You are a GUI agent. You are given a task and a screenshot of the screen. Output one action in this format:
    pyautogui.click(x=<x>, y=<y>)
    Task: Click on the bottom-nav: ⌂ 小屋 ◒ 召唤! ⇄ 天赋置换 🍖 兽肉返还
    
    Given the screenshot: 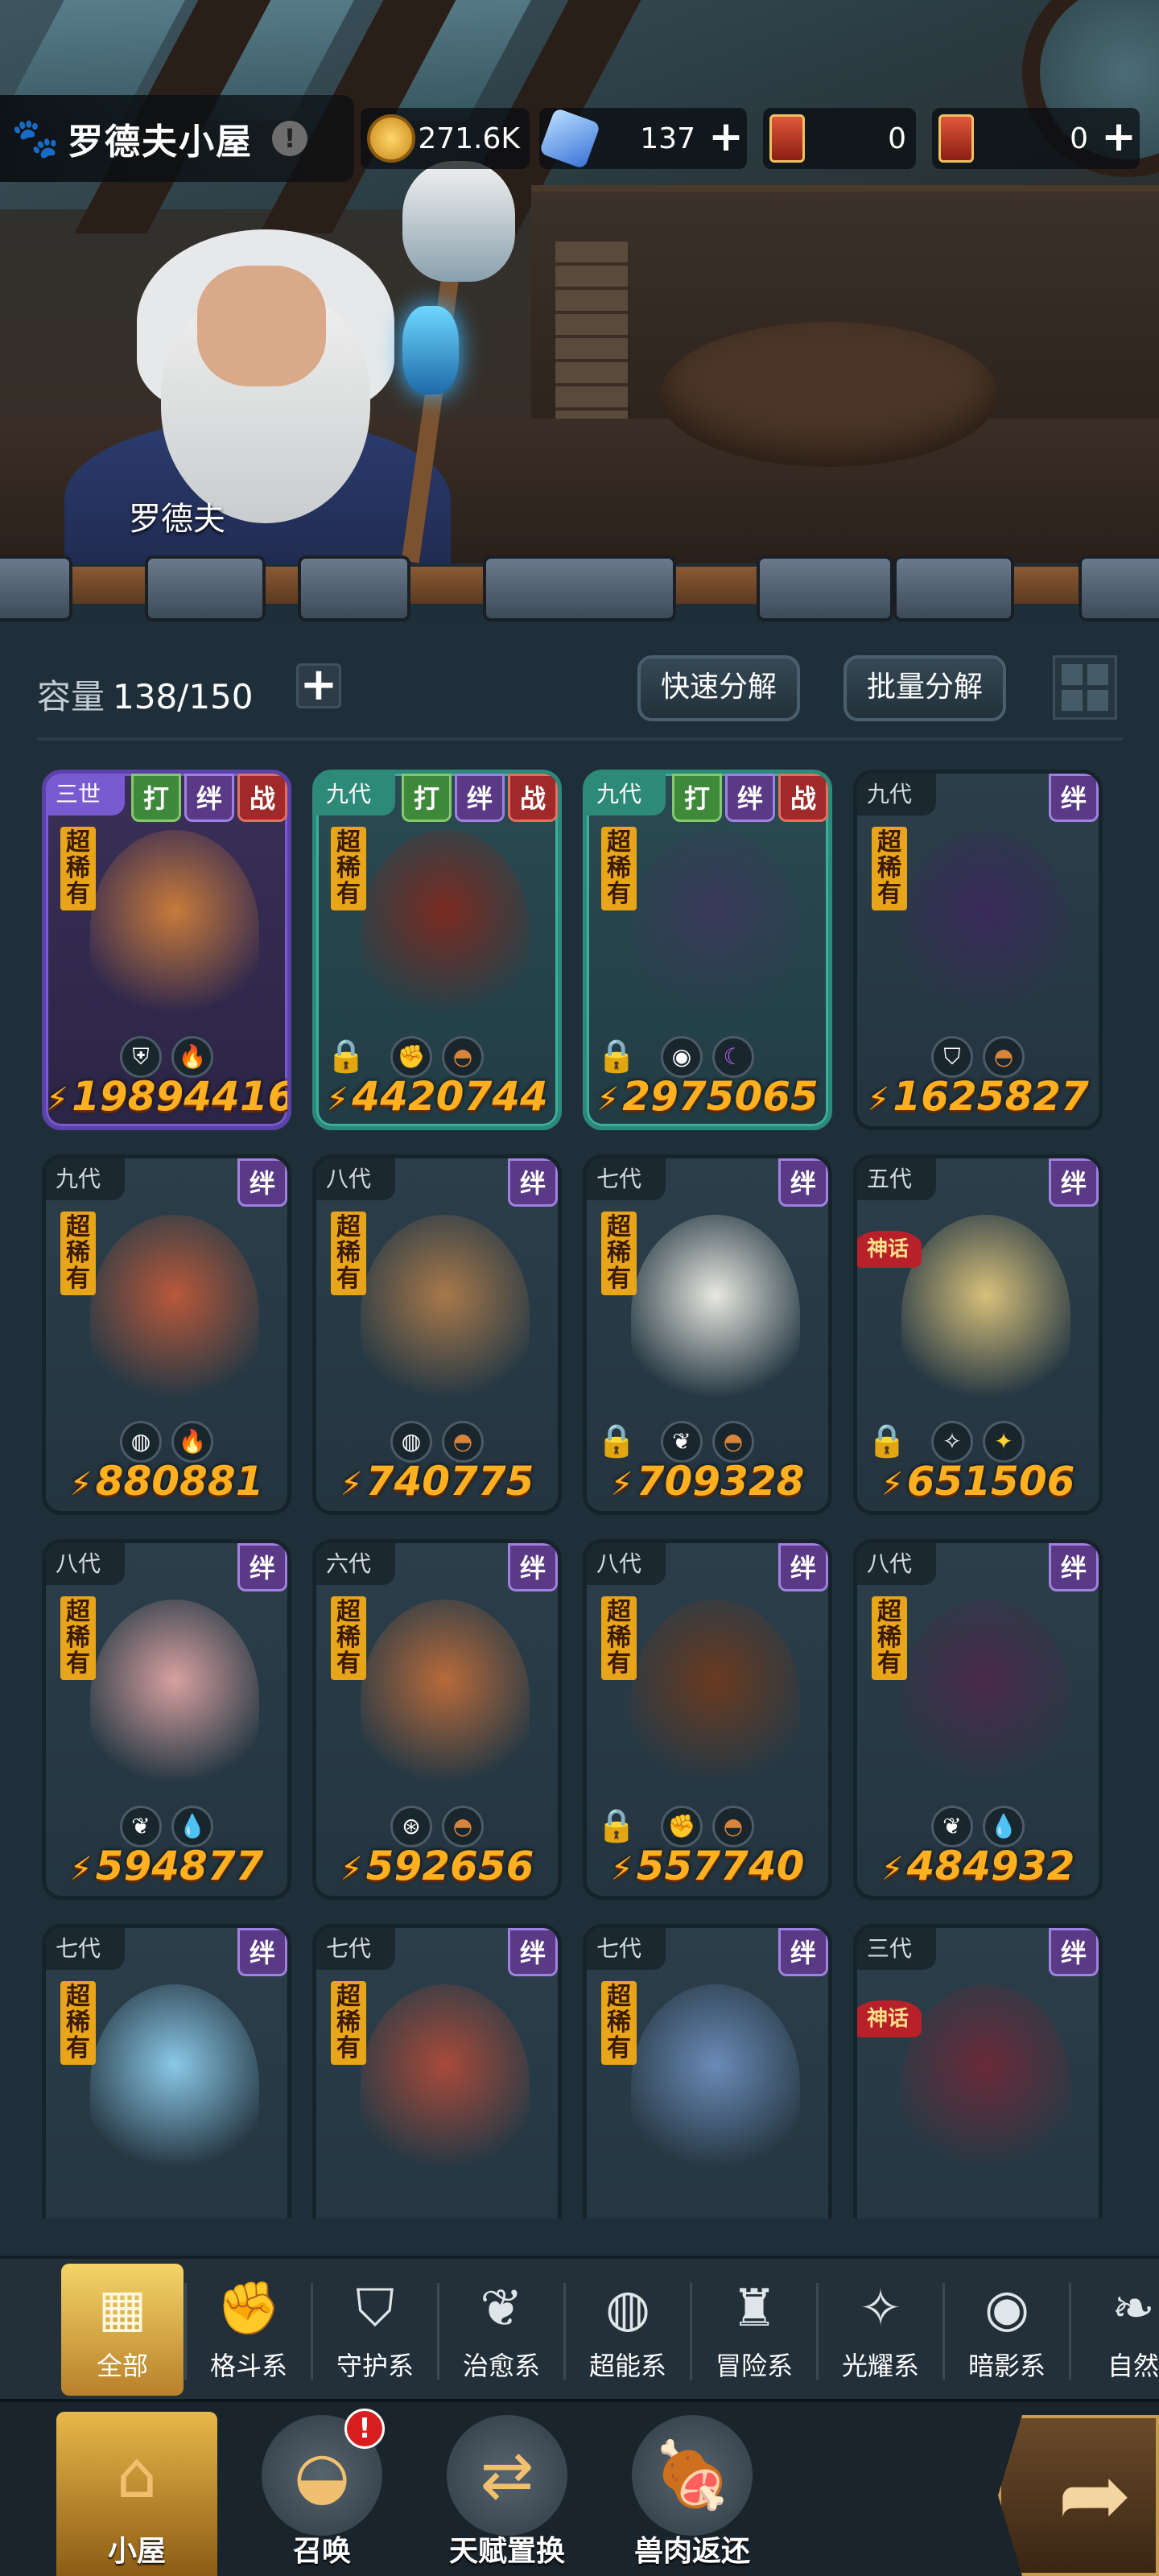 What is the action you would take?
    pyautogui.click(x=579, y=2487)
    